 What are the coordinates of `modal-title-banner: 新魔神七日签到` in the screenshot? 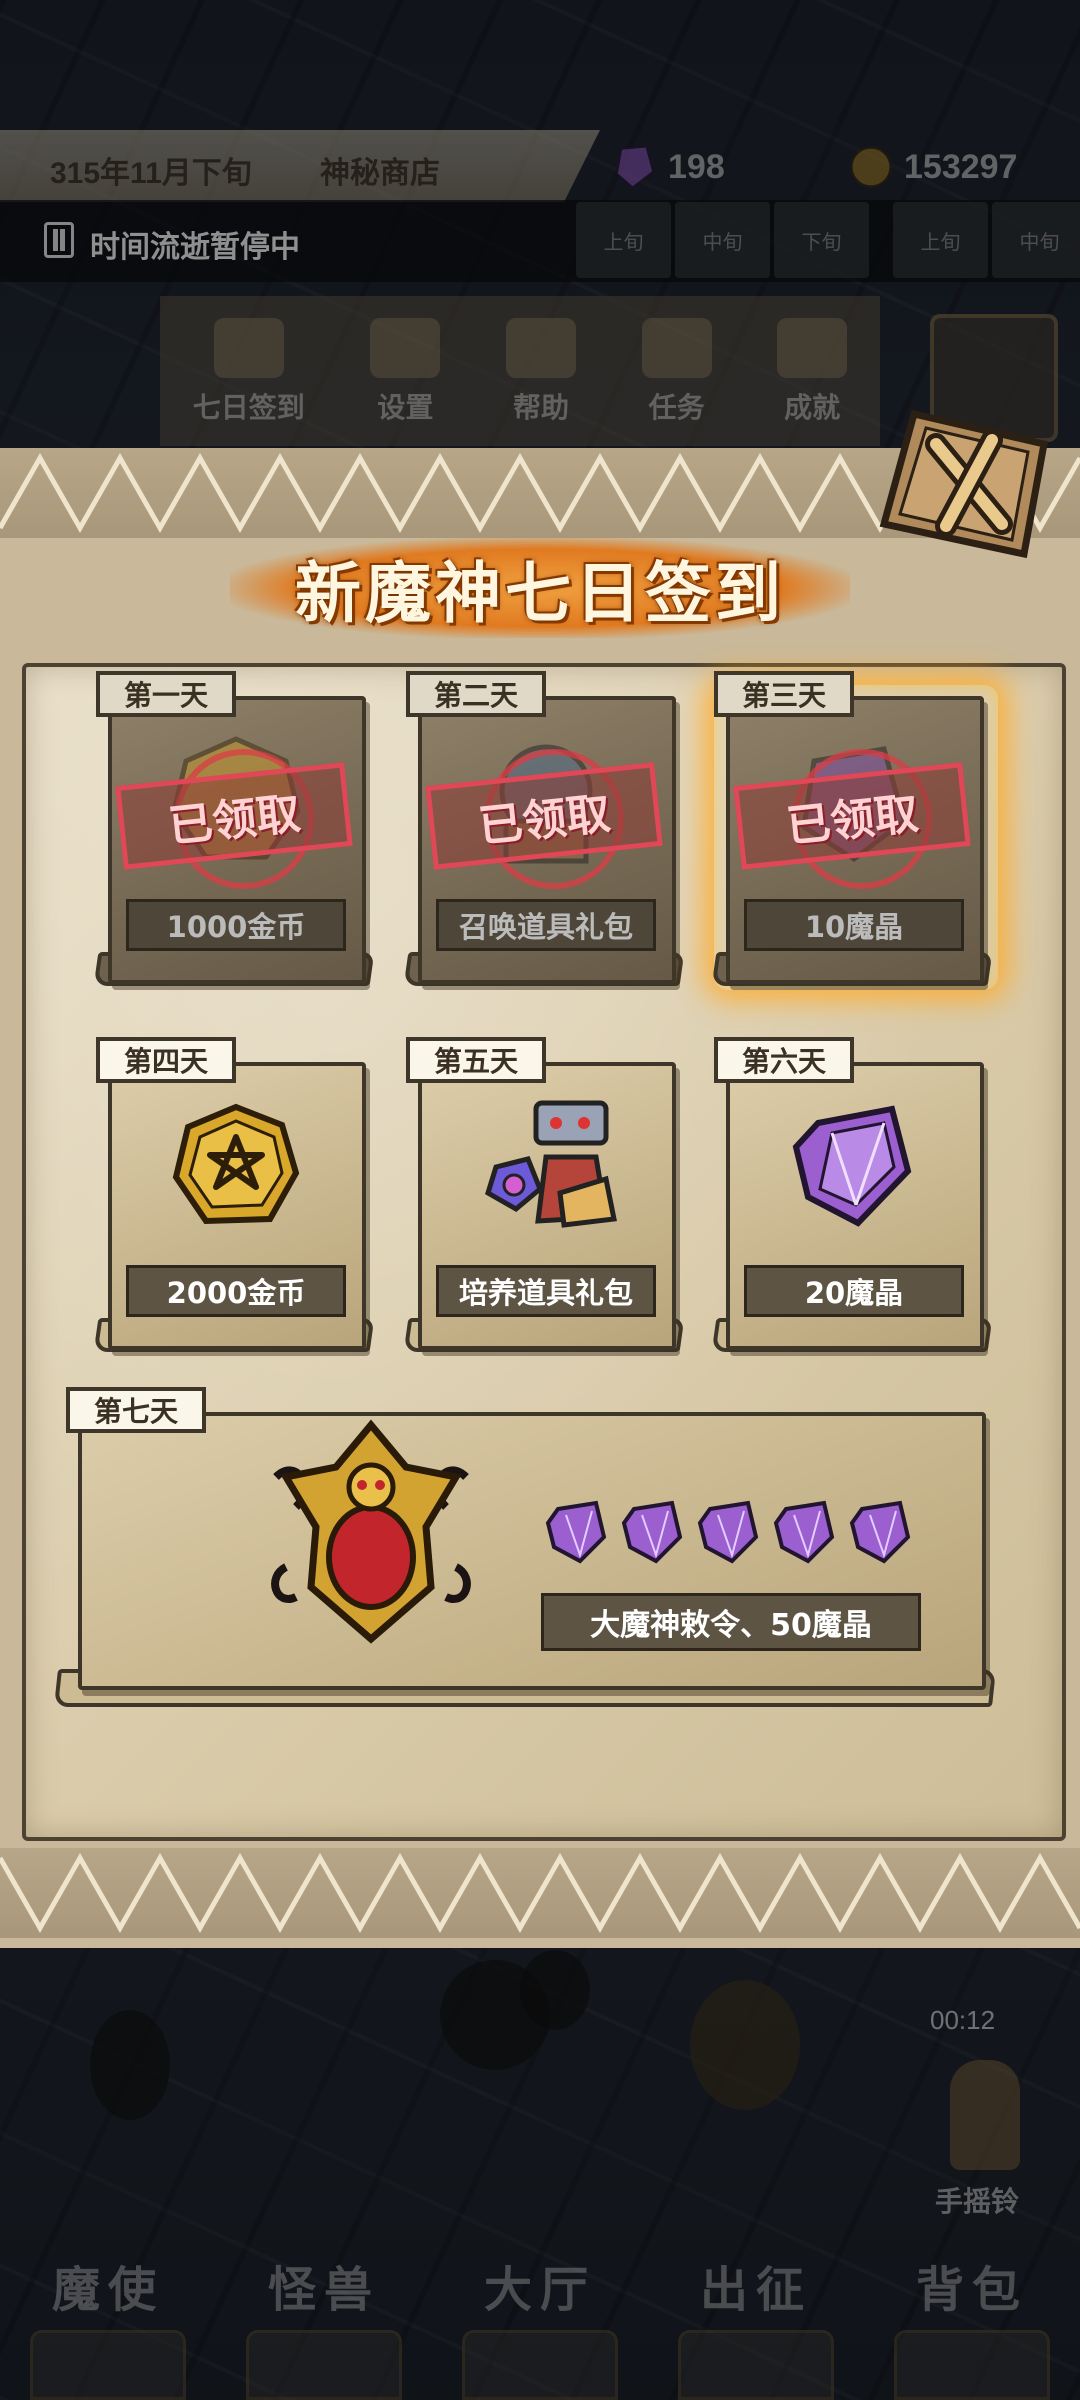 It's located at (540, 588).